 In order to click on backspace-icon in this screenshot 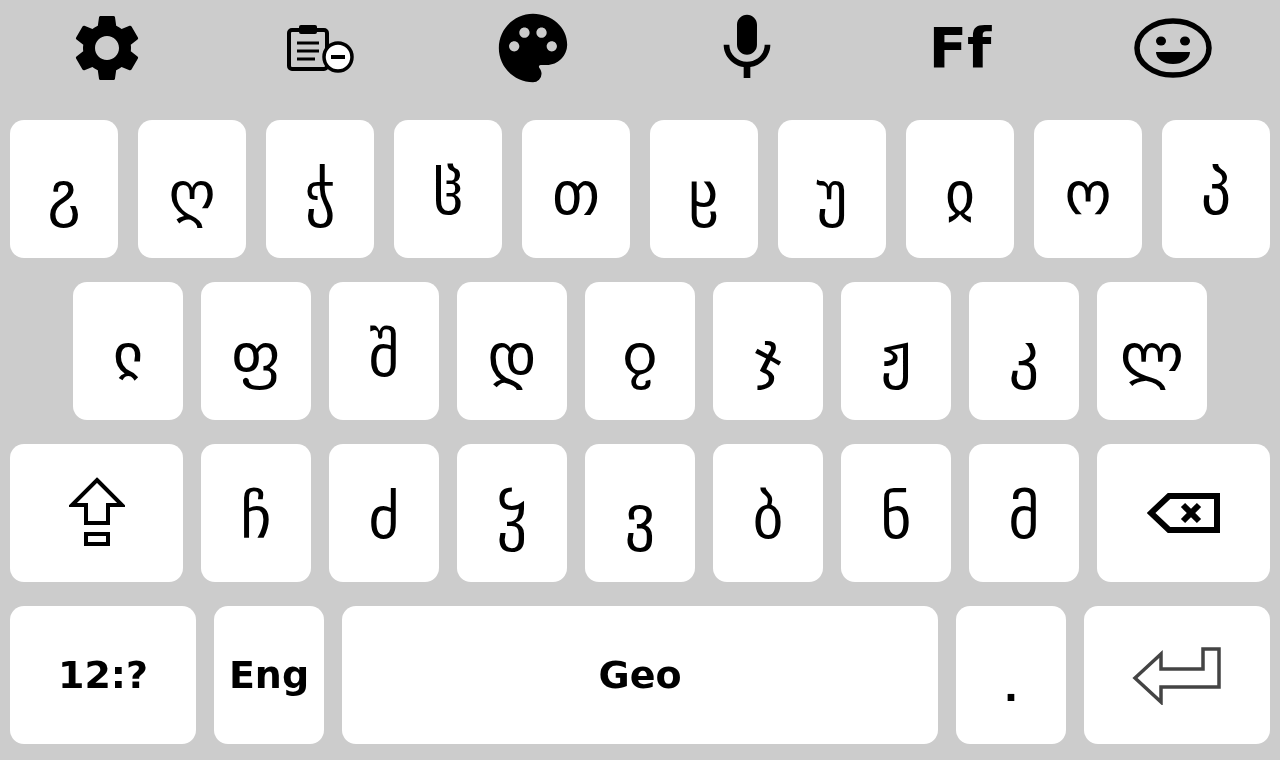, I will do `click(1183, 513)`.